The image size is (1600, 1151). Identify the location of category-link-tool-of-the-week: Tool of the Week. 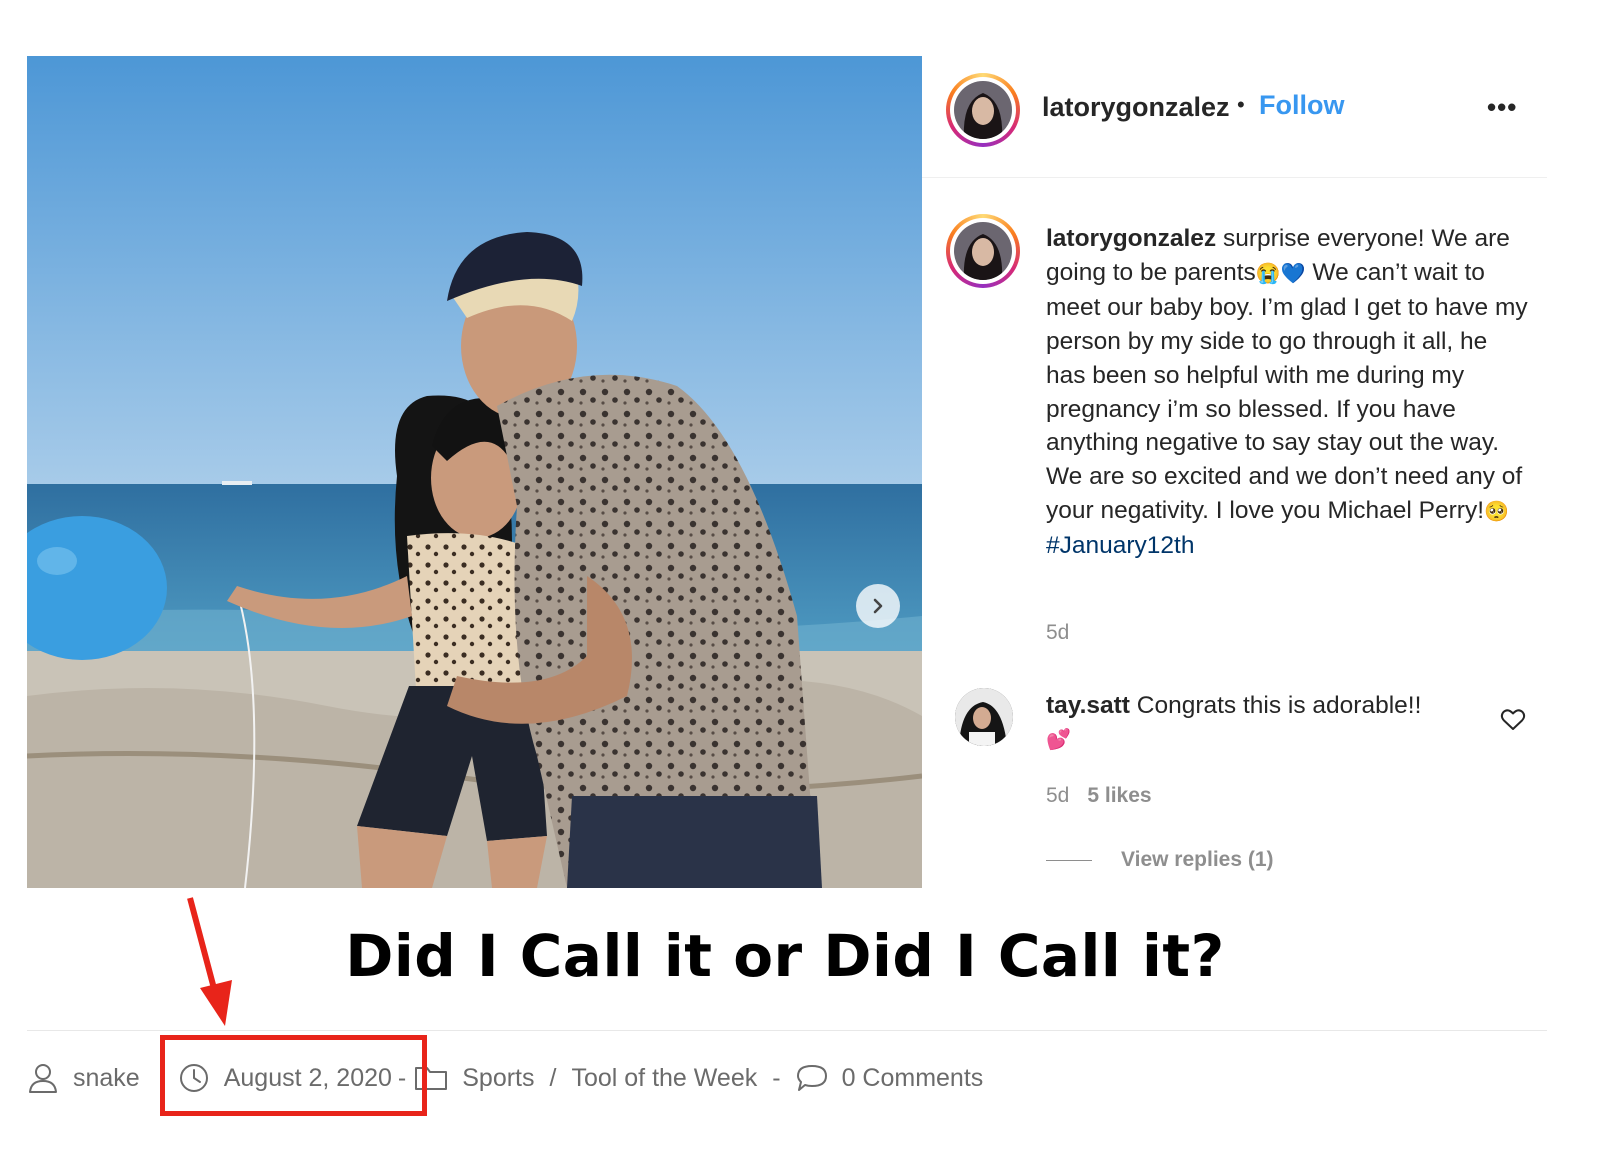
(664, 1078).